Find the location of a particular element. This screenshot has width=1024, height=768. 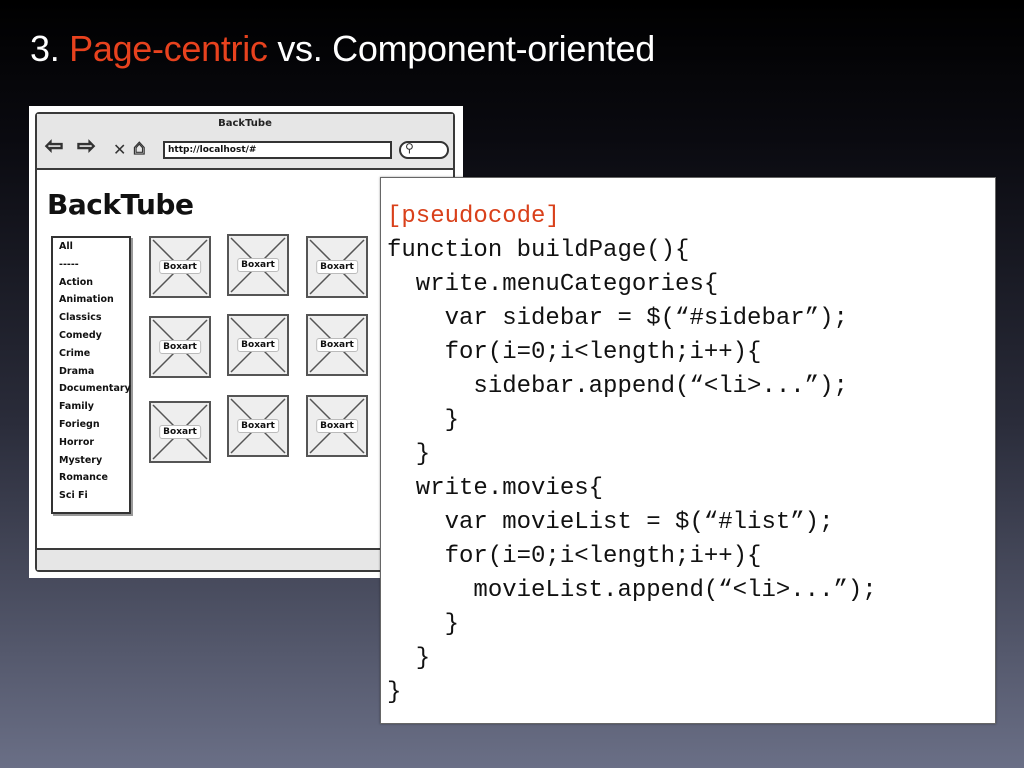

close-icon: ✕ is located at coordinates (119, 150).